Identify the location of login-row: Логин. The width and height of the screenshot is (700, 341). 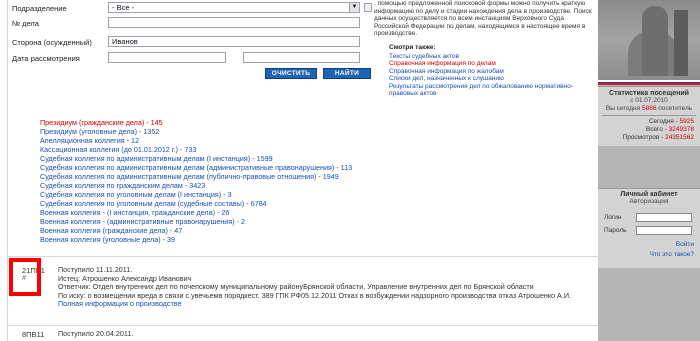
(650, 218).